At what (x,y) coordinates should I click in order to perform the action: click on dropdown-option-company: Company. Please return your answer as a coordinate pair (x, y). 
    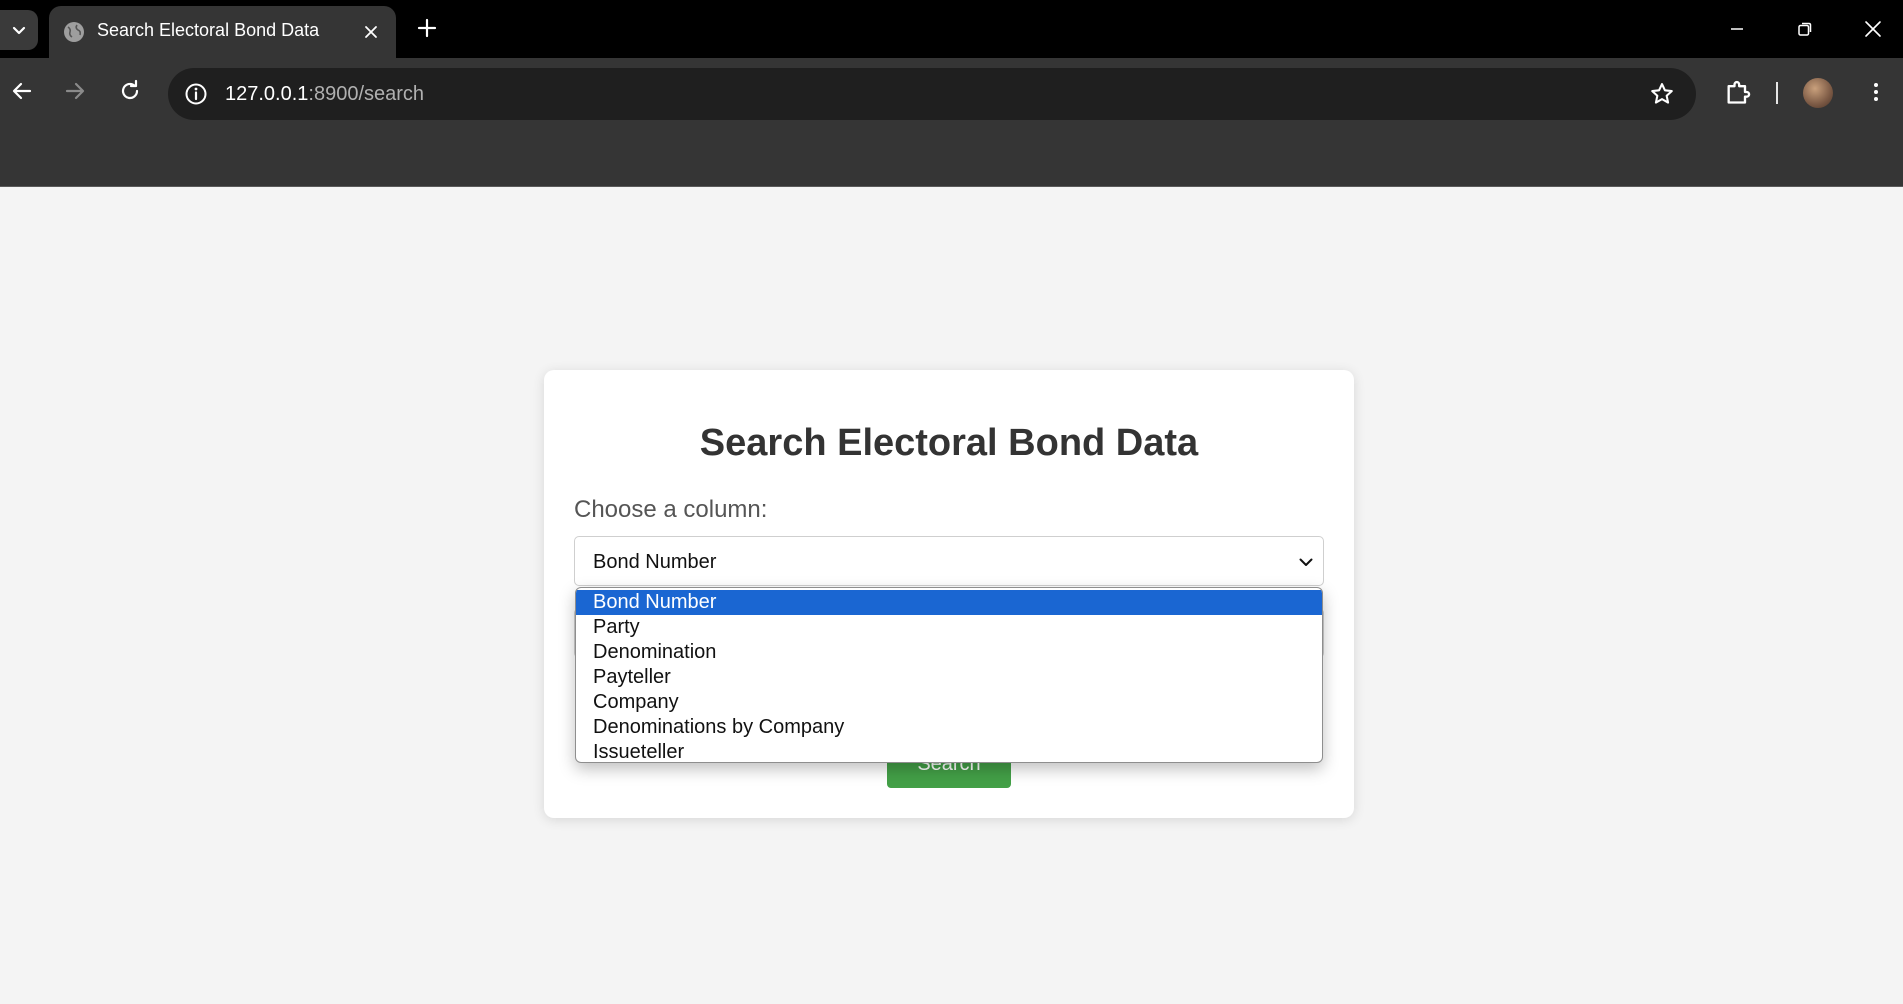
    Looking at the image, I should click on (949, 702).